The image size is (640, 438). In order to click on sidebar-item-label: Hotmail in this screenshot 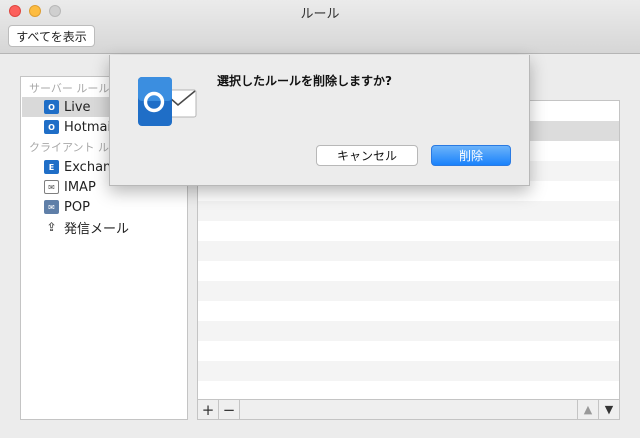, I will do `click(89, 127)`.